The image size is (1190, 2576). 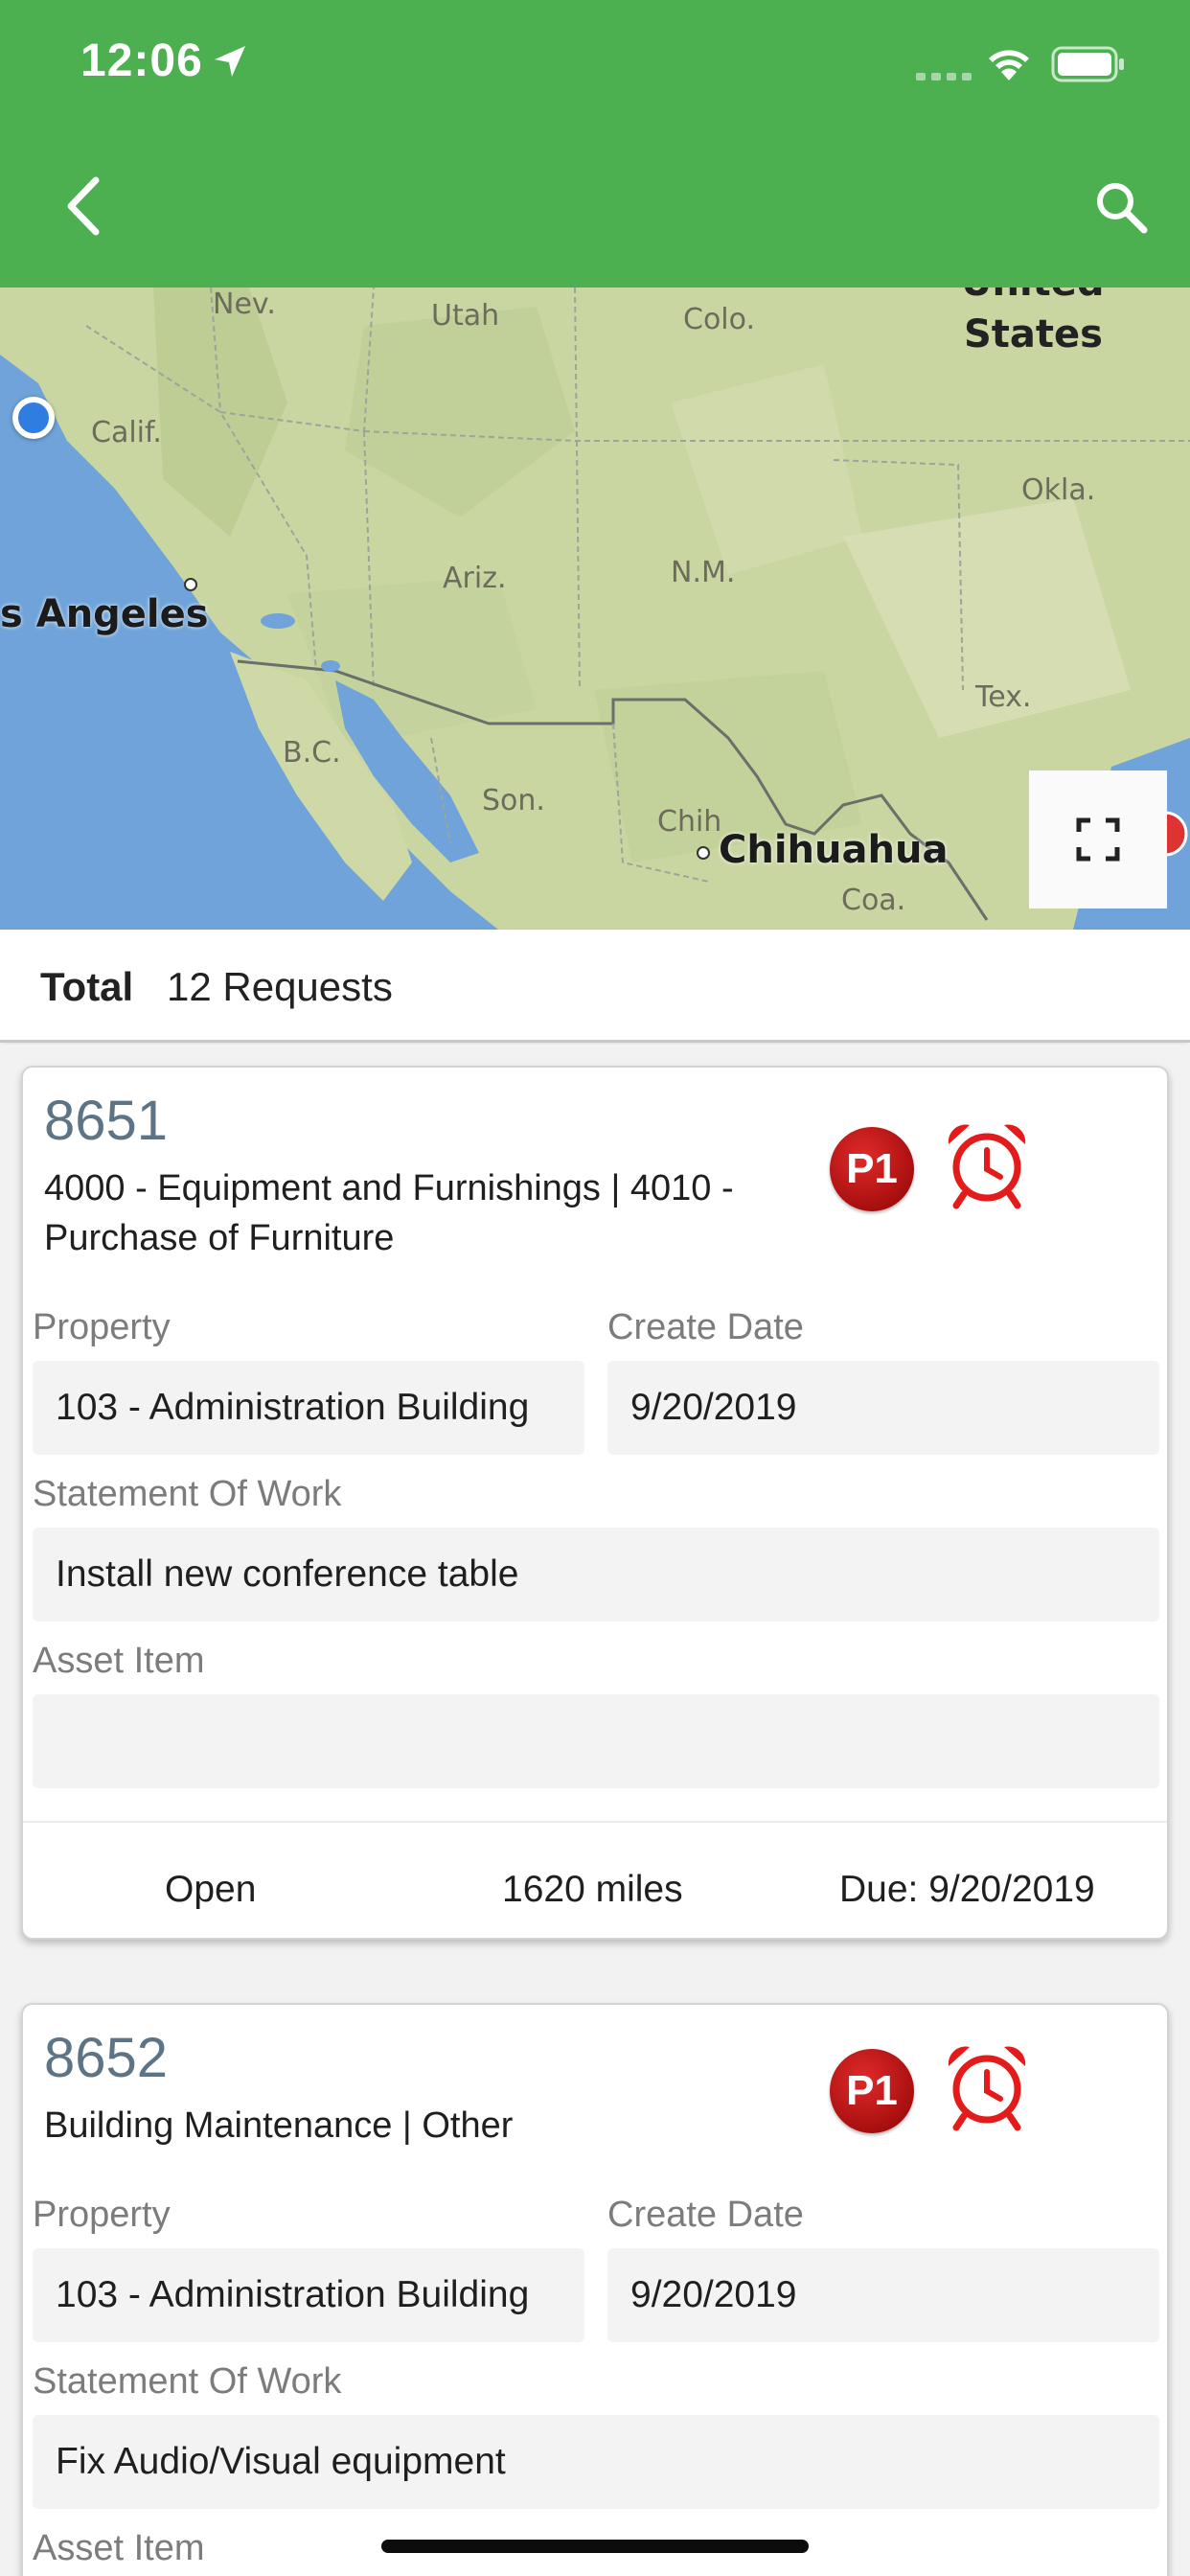 I want to click on home-indicator, so click(x=595, y=2546).